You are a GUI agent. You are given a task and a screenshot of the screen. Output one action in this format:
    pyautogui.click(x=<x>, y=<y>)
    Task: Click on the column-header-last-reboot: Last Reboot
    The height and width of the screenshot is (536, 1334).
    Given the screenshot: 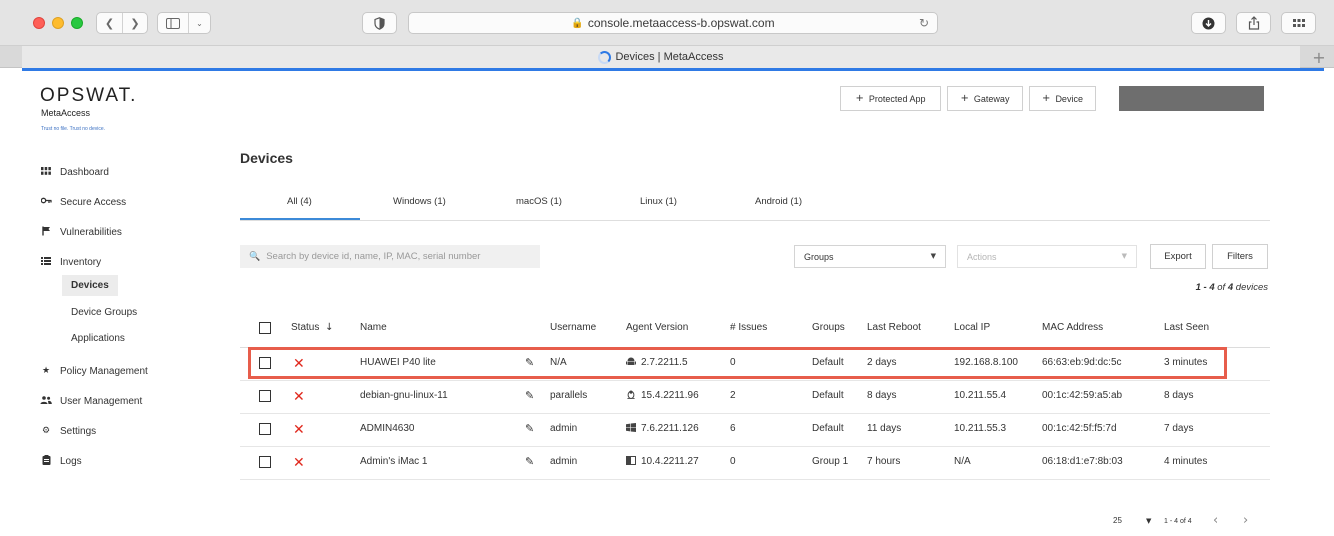 What is the action you would take?
    pyautogui.click(x=894, y=327)
    